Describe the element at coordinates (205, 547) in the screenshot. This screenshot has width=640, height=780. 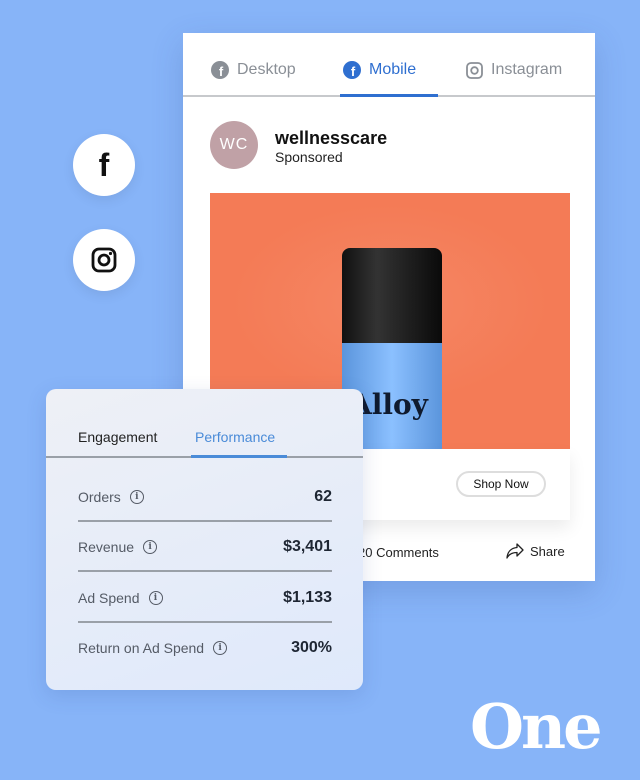
I see `metric-row-revenue: Revenue i $3,401` at that location.